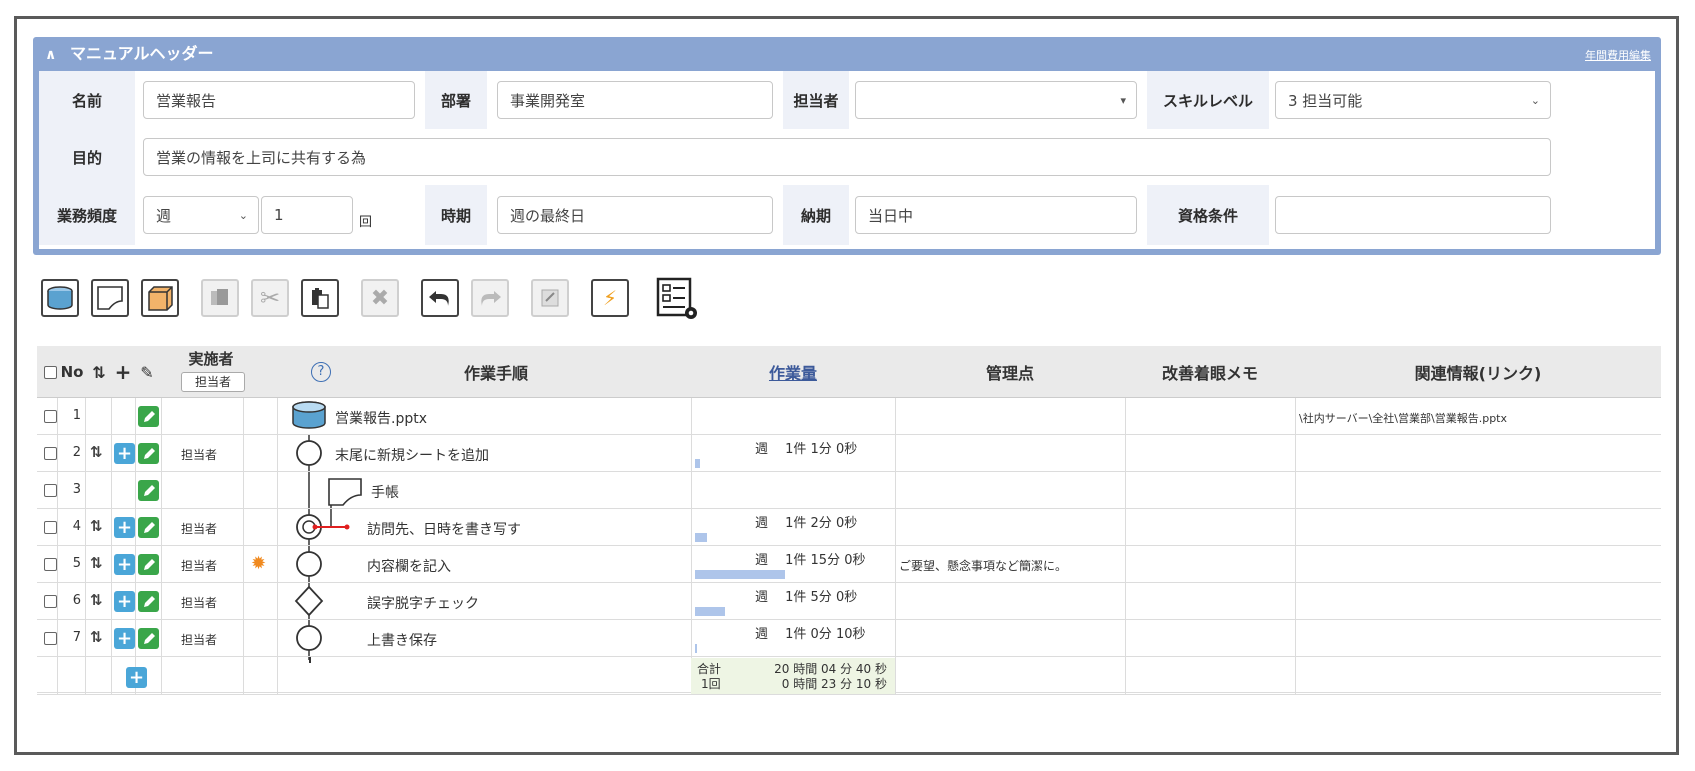  Describe the element at coordinates (380, 298) in the screenshot. I see `delete-button: ✖` at that location.